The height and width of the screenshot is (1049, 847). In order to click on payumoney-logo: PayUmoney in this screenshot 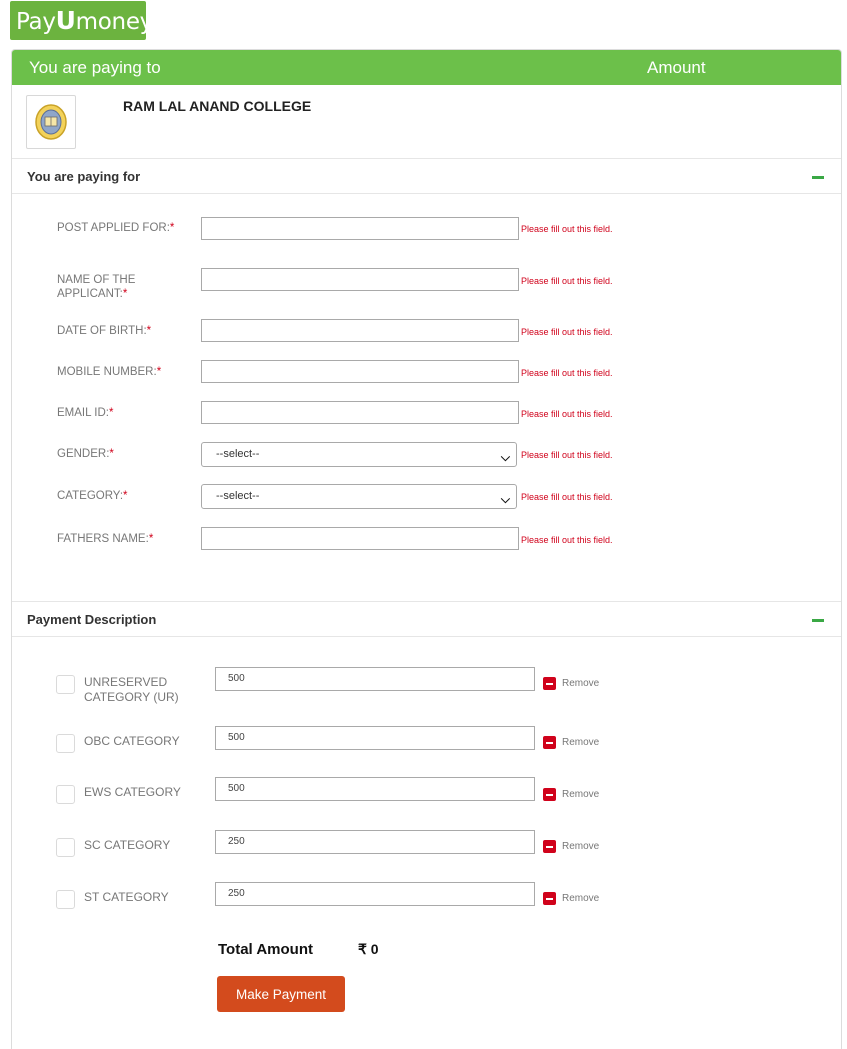, I will do `click(81, 20)`.